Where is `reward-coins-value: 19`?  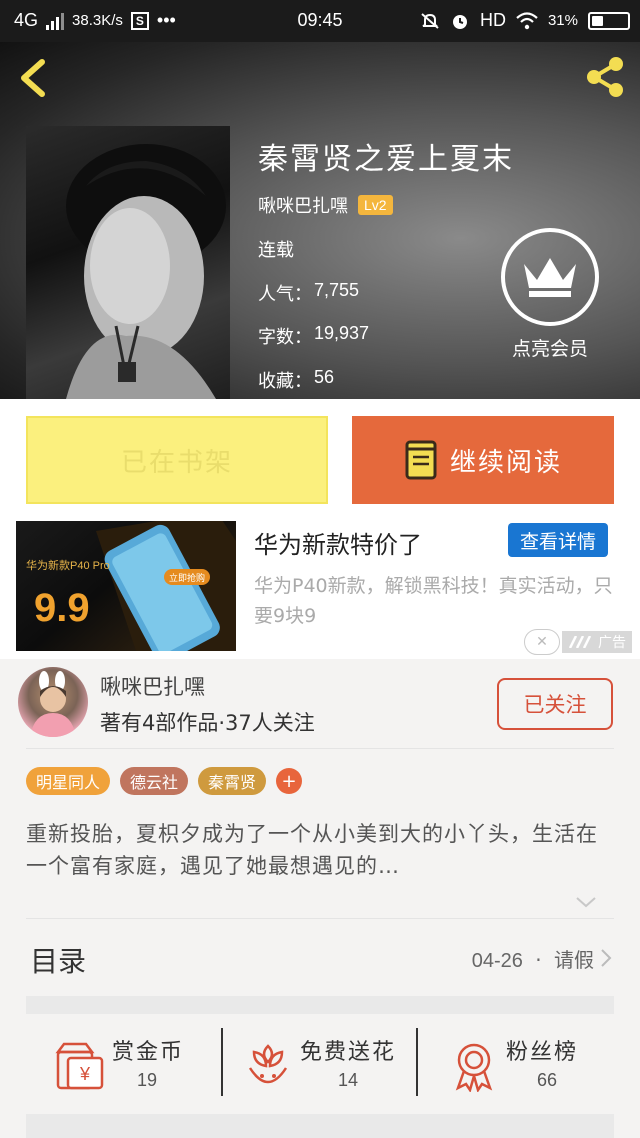 reward-coins-value: 19 is located at coordinates (147, 1080).